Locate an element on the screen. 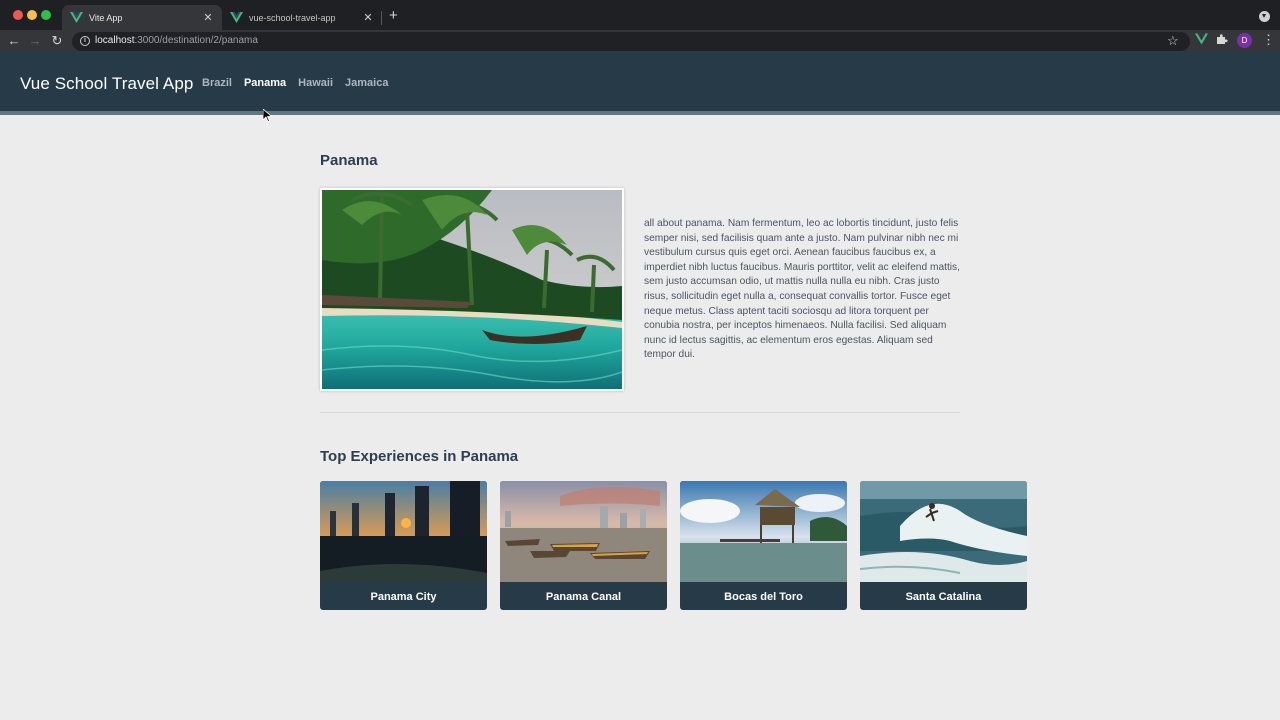 The image size is (1280, 720). url-path: :3000/destination/2/panama is located at coordinates (196, 40).